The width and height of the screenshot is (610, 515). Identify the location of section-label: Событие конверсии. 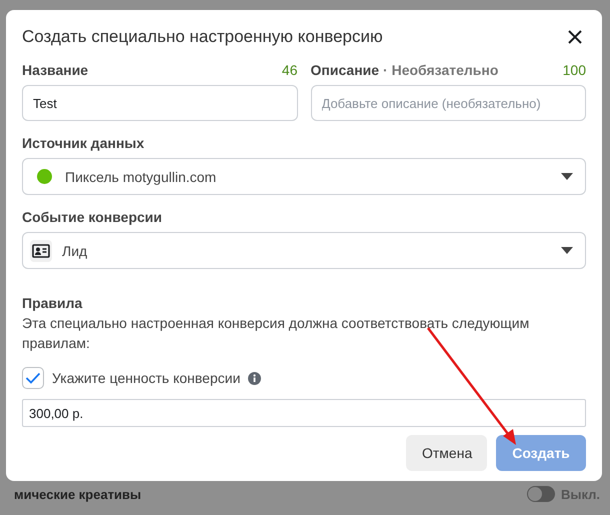
(92, 217).